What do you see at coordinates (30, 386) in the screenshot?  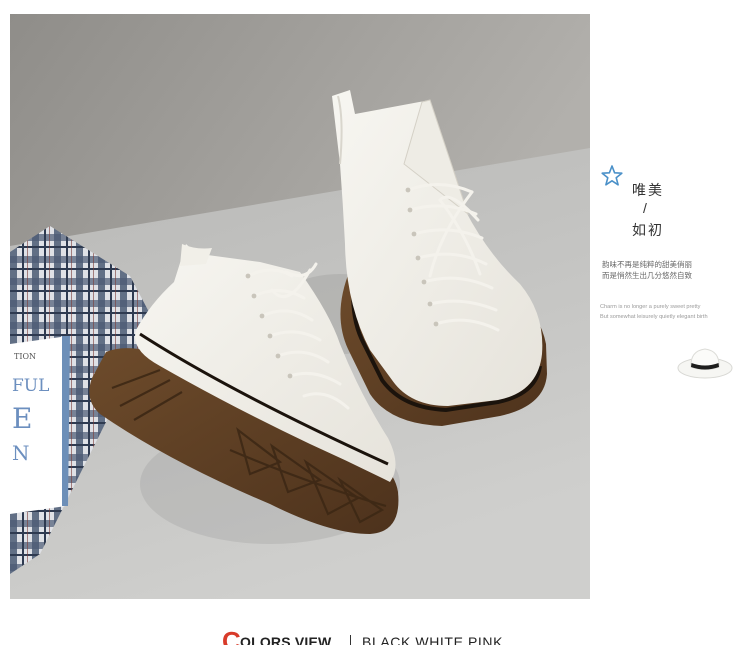 I see `book-text-2: FUL` at bounding box center [30, 386].